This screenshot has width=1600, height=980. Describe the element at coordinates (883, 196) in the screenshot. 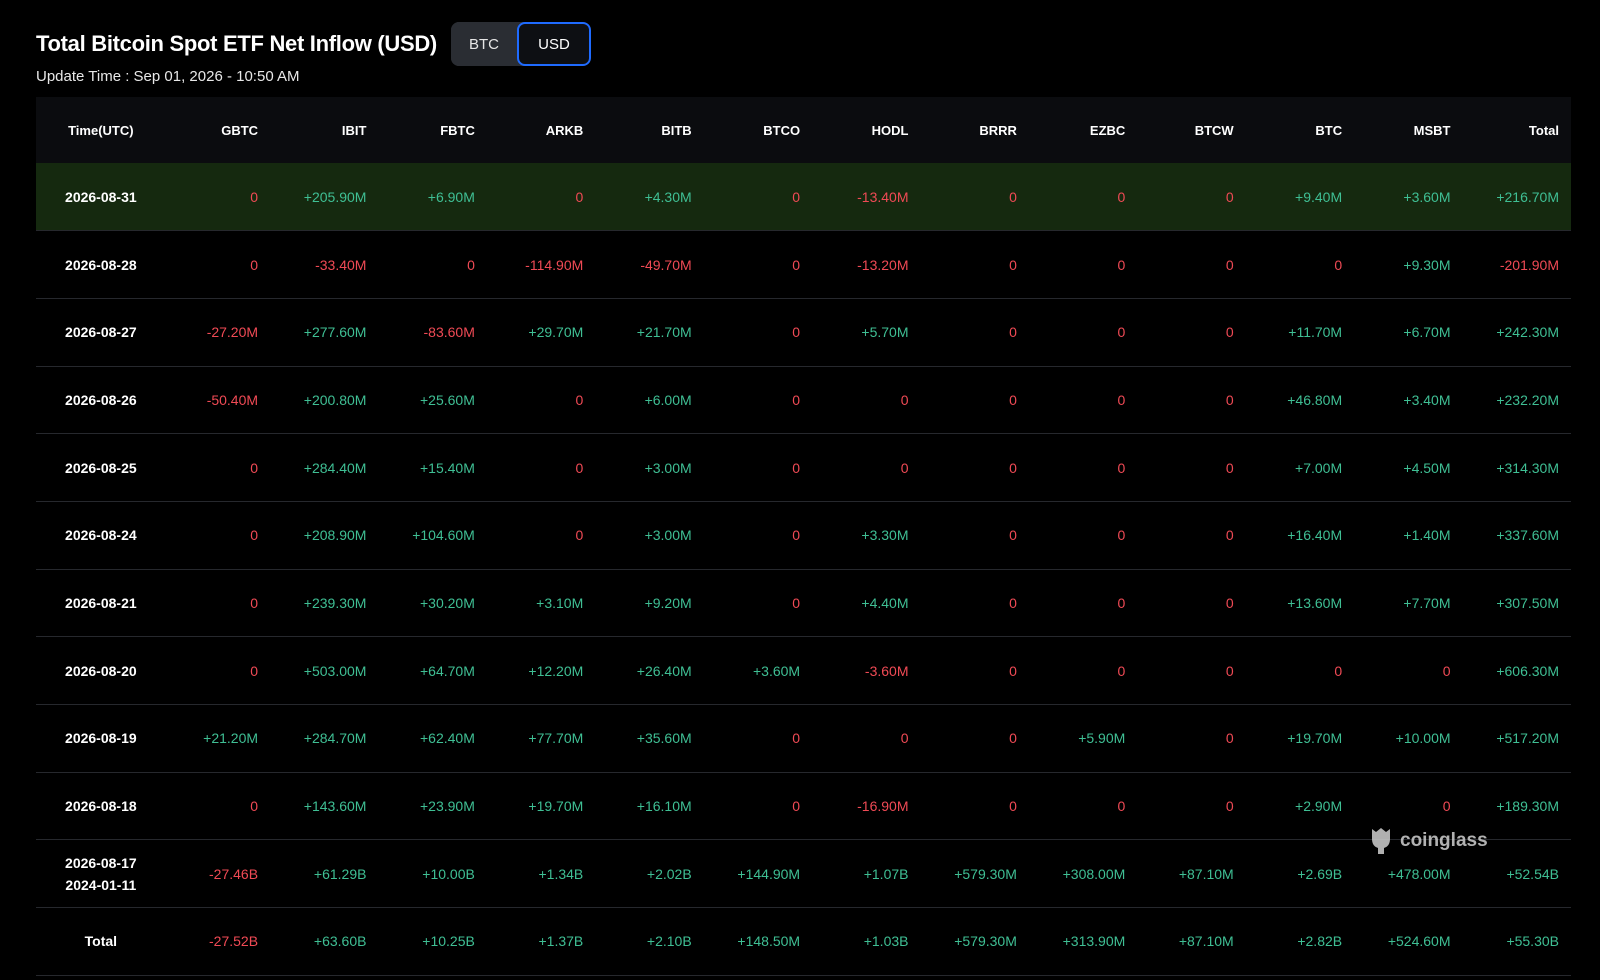

I see `flow-cell: -13.40M` at that location.